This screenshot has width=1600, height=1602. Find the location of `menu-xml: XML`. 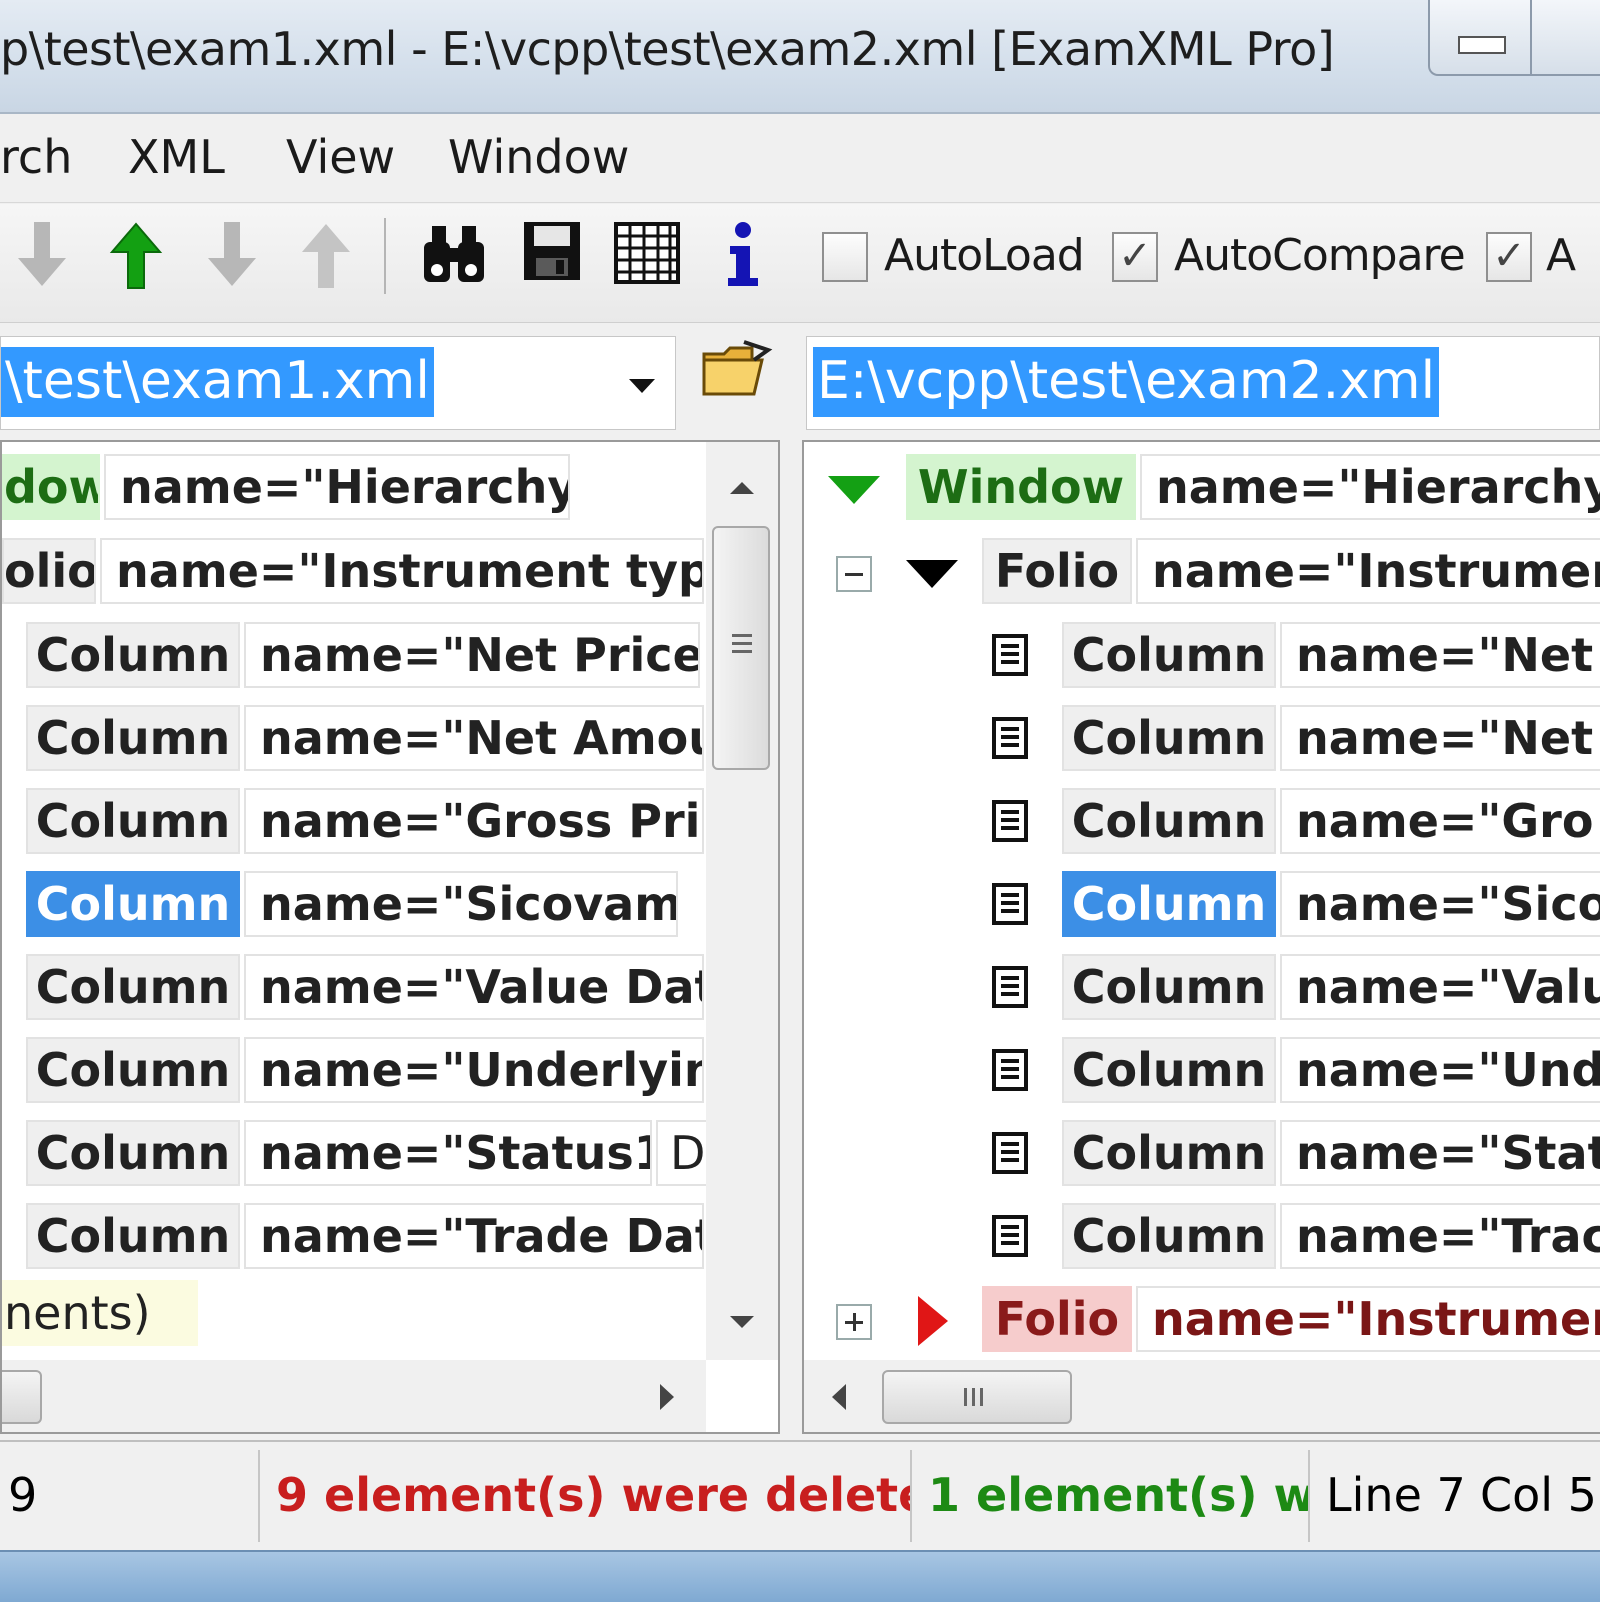

menu-xml: XML is located at coordinates (176, 157).